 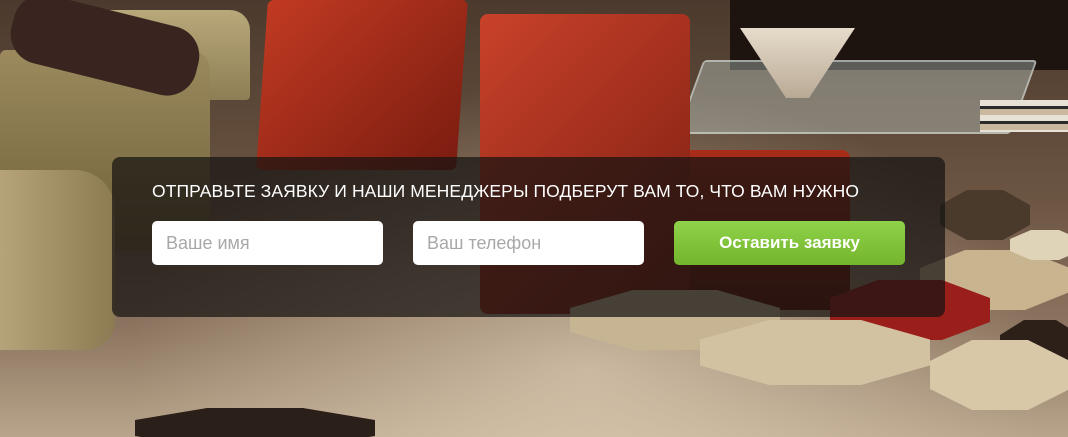 What do you see at coordinates (362, 85) in the screenshot?
I see `red-armchair-back` at bounding box center [362, 85].